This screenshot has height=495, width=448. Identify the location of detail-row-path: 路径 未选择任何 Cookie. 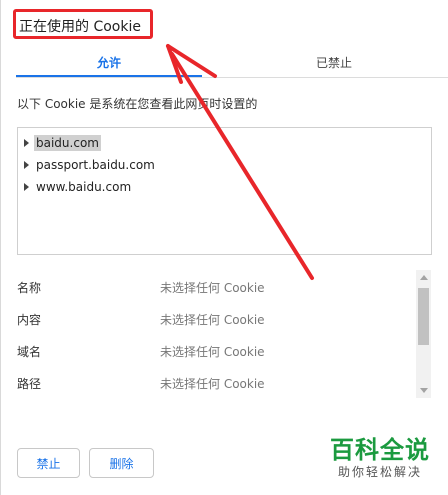
(217, 385).